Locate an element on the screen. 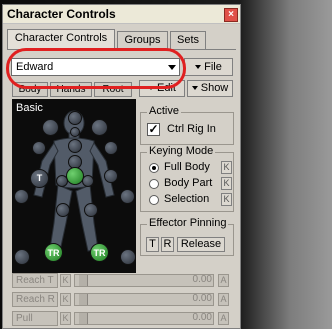 The width and height of the screenshot is (332, 329). effector-pinning-title: Effector Pinning is located at coordinates (188, 223).